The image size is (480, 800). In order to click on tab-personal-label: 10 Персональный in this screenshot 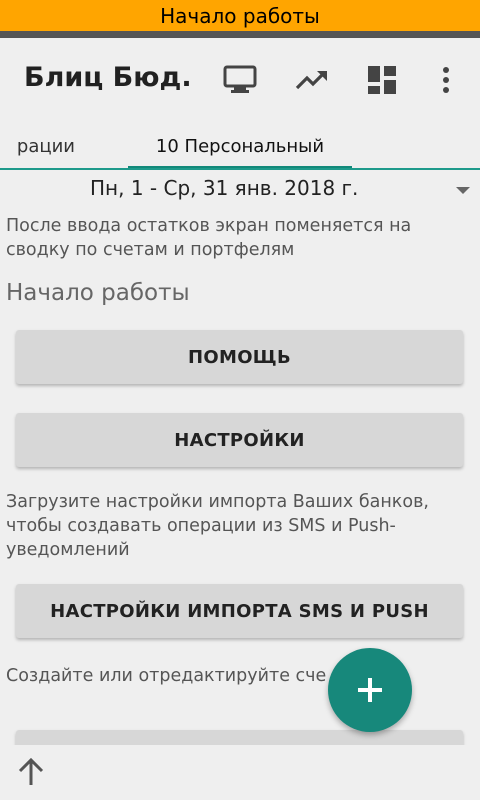, I will do `click(240, 146)`.